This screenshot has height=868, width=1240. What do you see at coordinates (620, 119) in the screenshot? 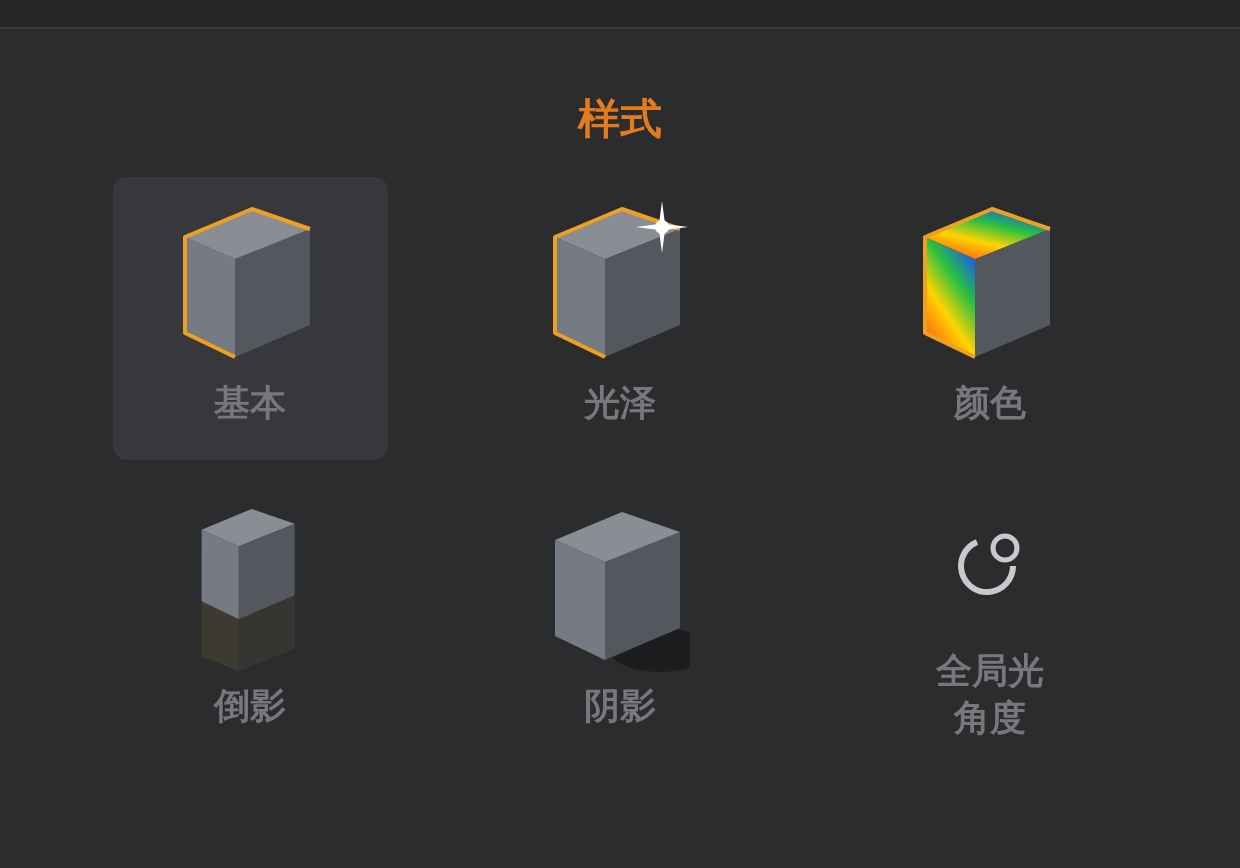
I see `section-title: 样式` at bounding box center [620, 119].